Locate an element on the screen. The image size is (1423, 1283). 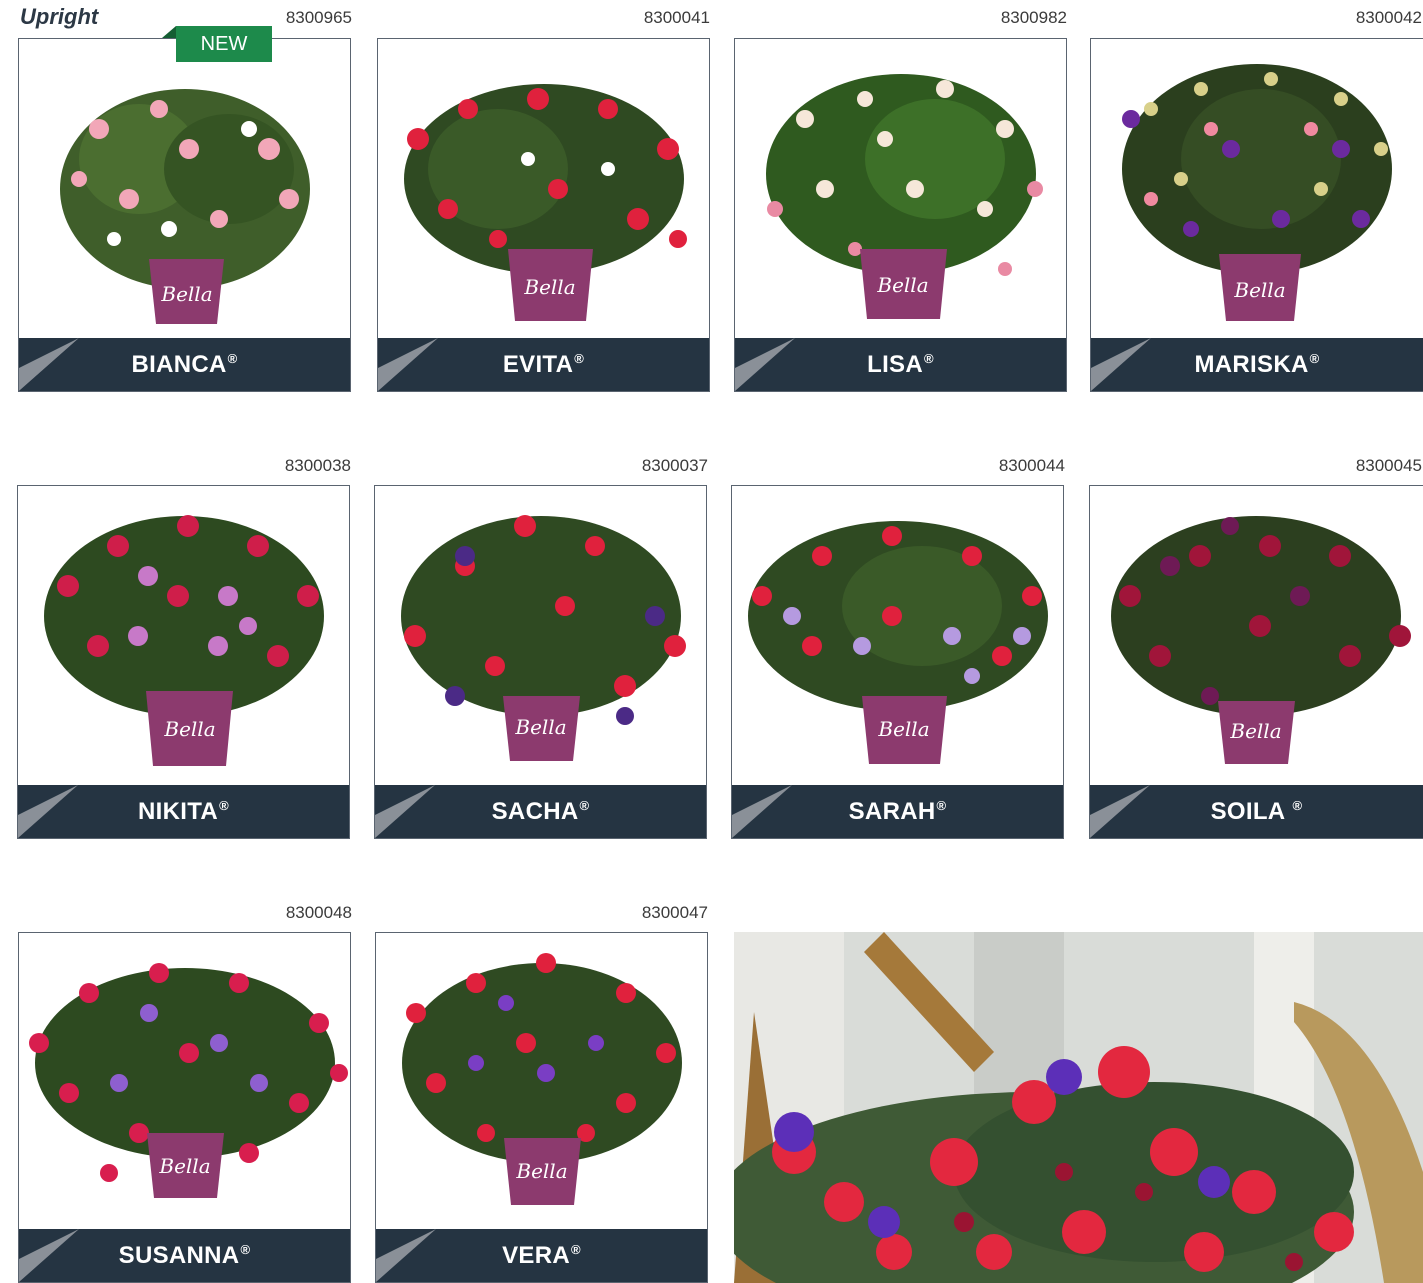
product-card-sacha: Bella SACHA® is located at coordinates (540, 662).